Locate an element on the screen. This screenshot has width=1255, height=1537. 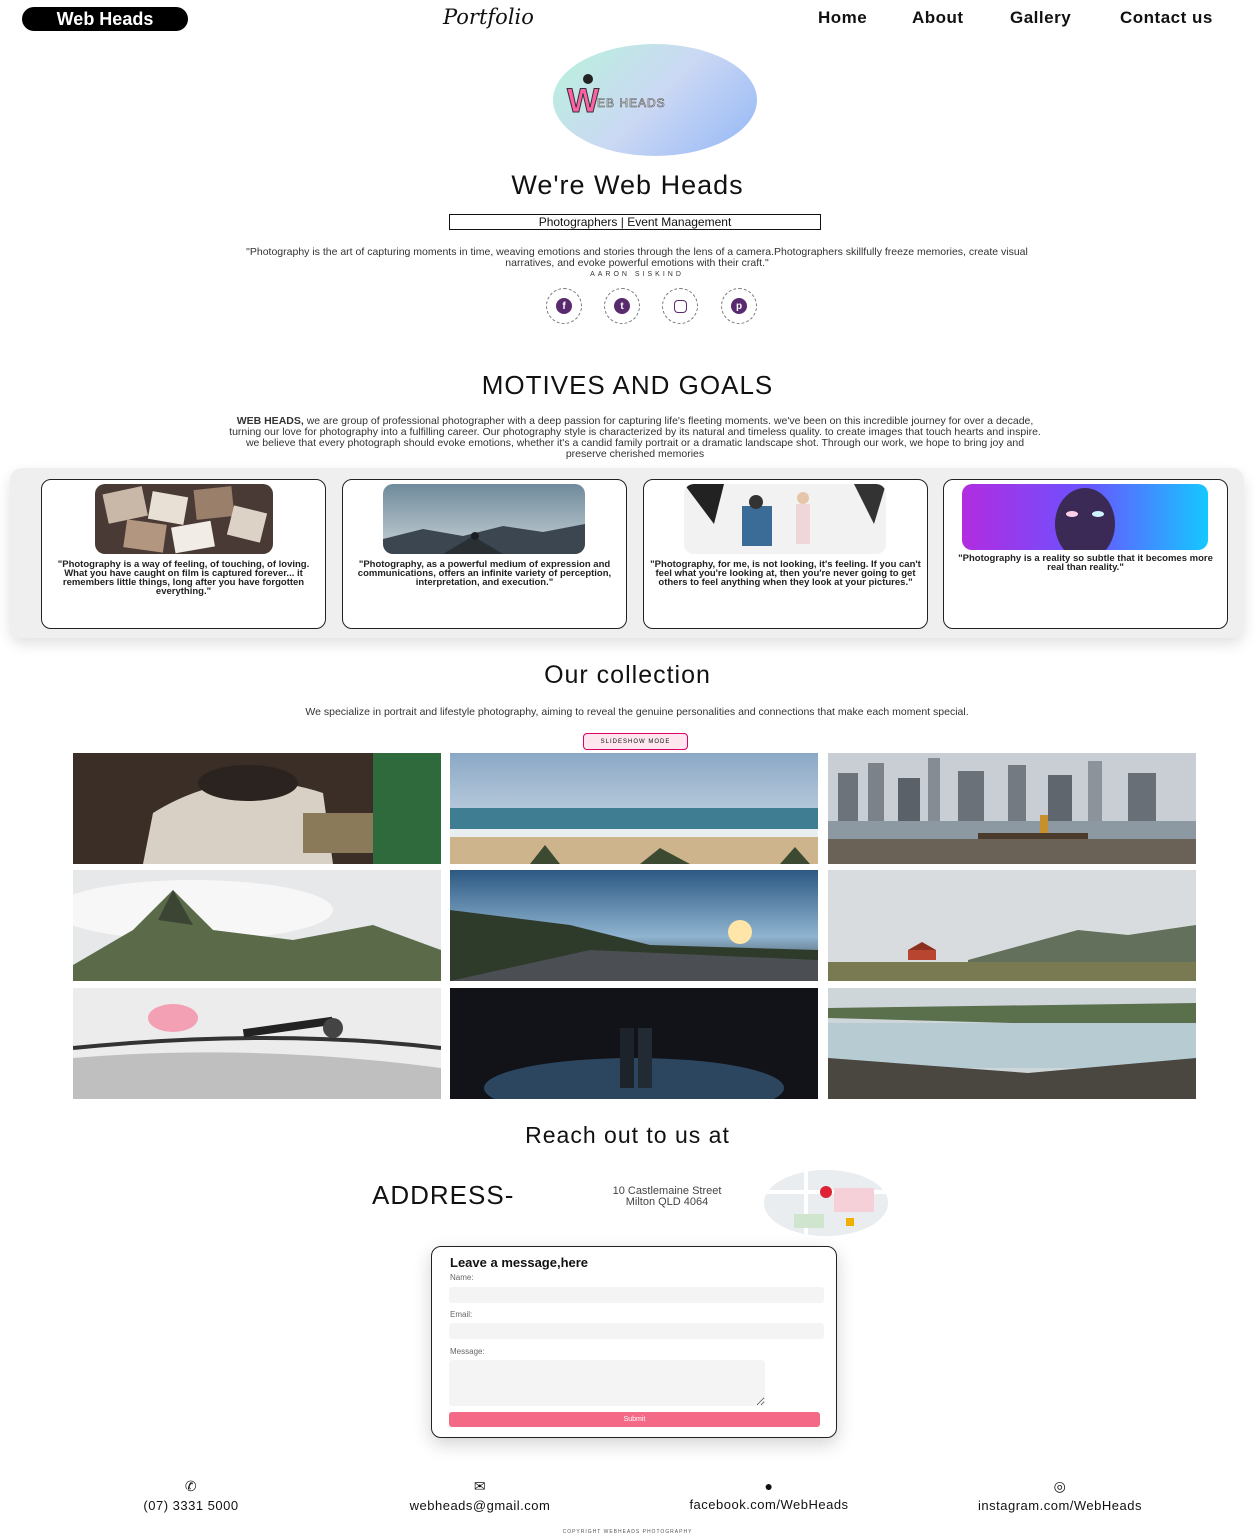
nav-about: About is located at coordinates (938, 18).